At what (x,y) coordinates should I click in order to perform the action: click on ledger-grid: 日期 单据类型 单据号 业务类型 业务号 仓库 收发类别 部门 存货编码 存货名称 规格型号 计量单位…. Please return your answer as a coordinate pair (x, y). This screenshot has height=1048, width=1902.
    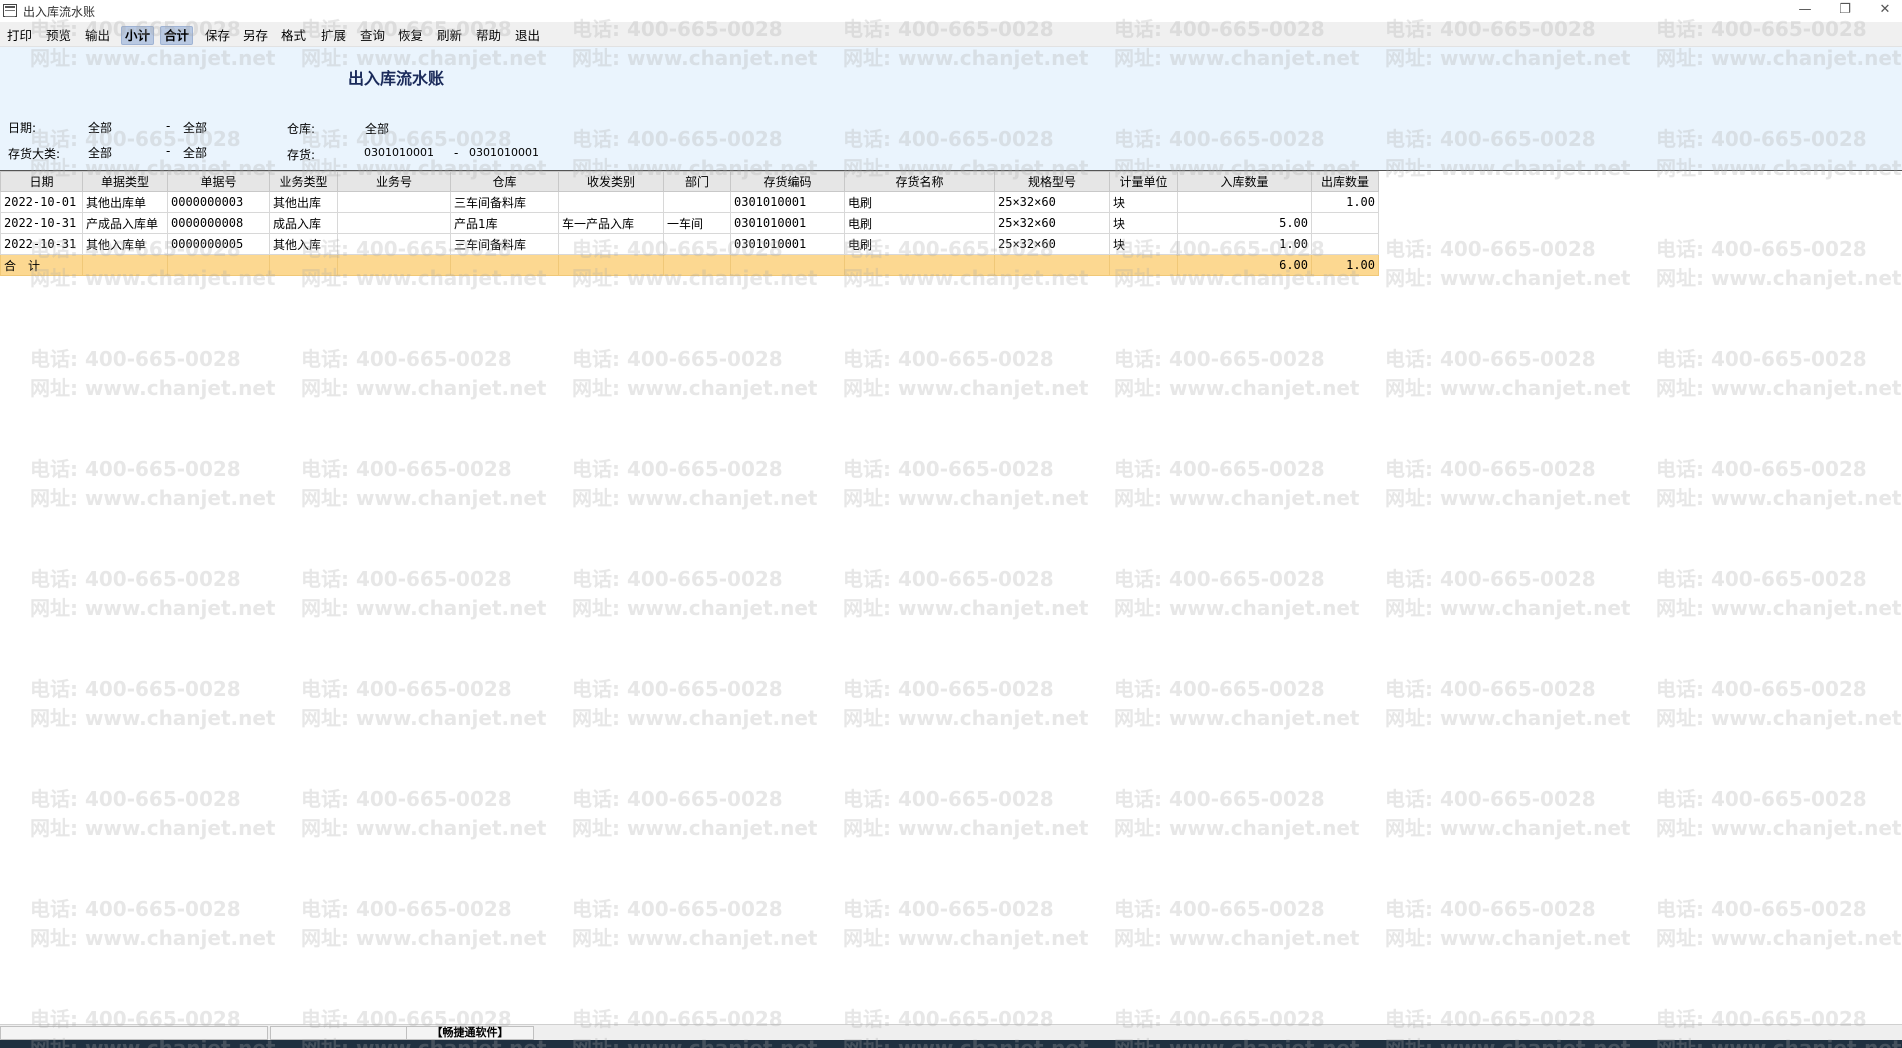
    Looking at the image, I should click on (951, 223).